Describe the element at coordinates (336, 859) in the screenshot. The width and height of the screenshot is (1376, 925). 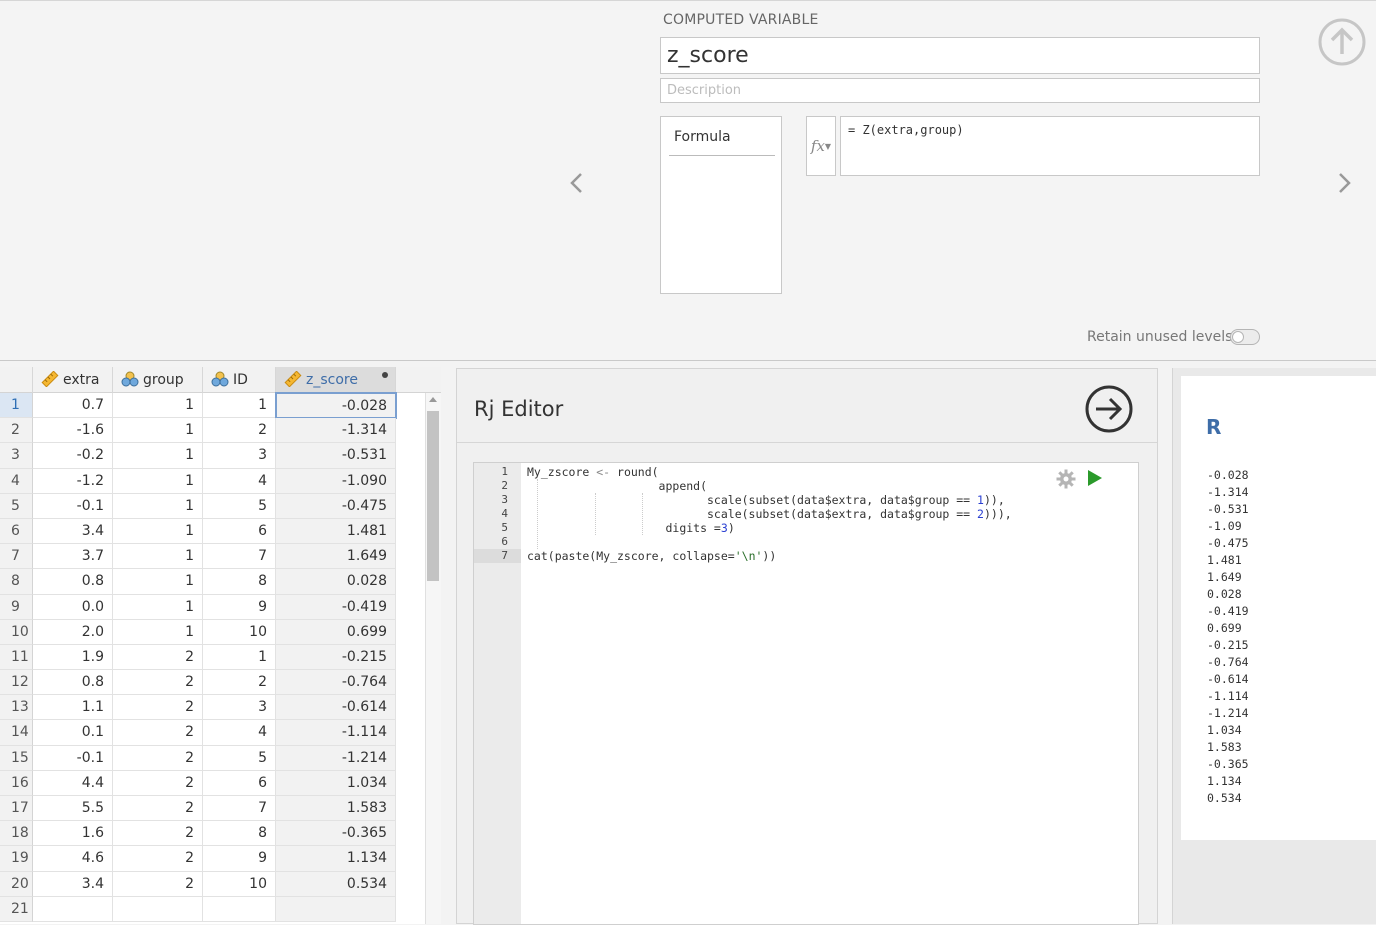
I see `table-cell: 1.134` at that location.